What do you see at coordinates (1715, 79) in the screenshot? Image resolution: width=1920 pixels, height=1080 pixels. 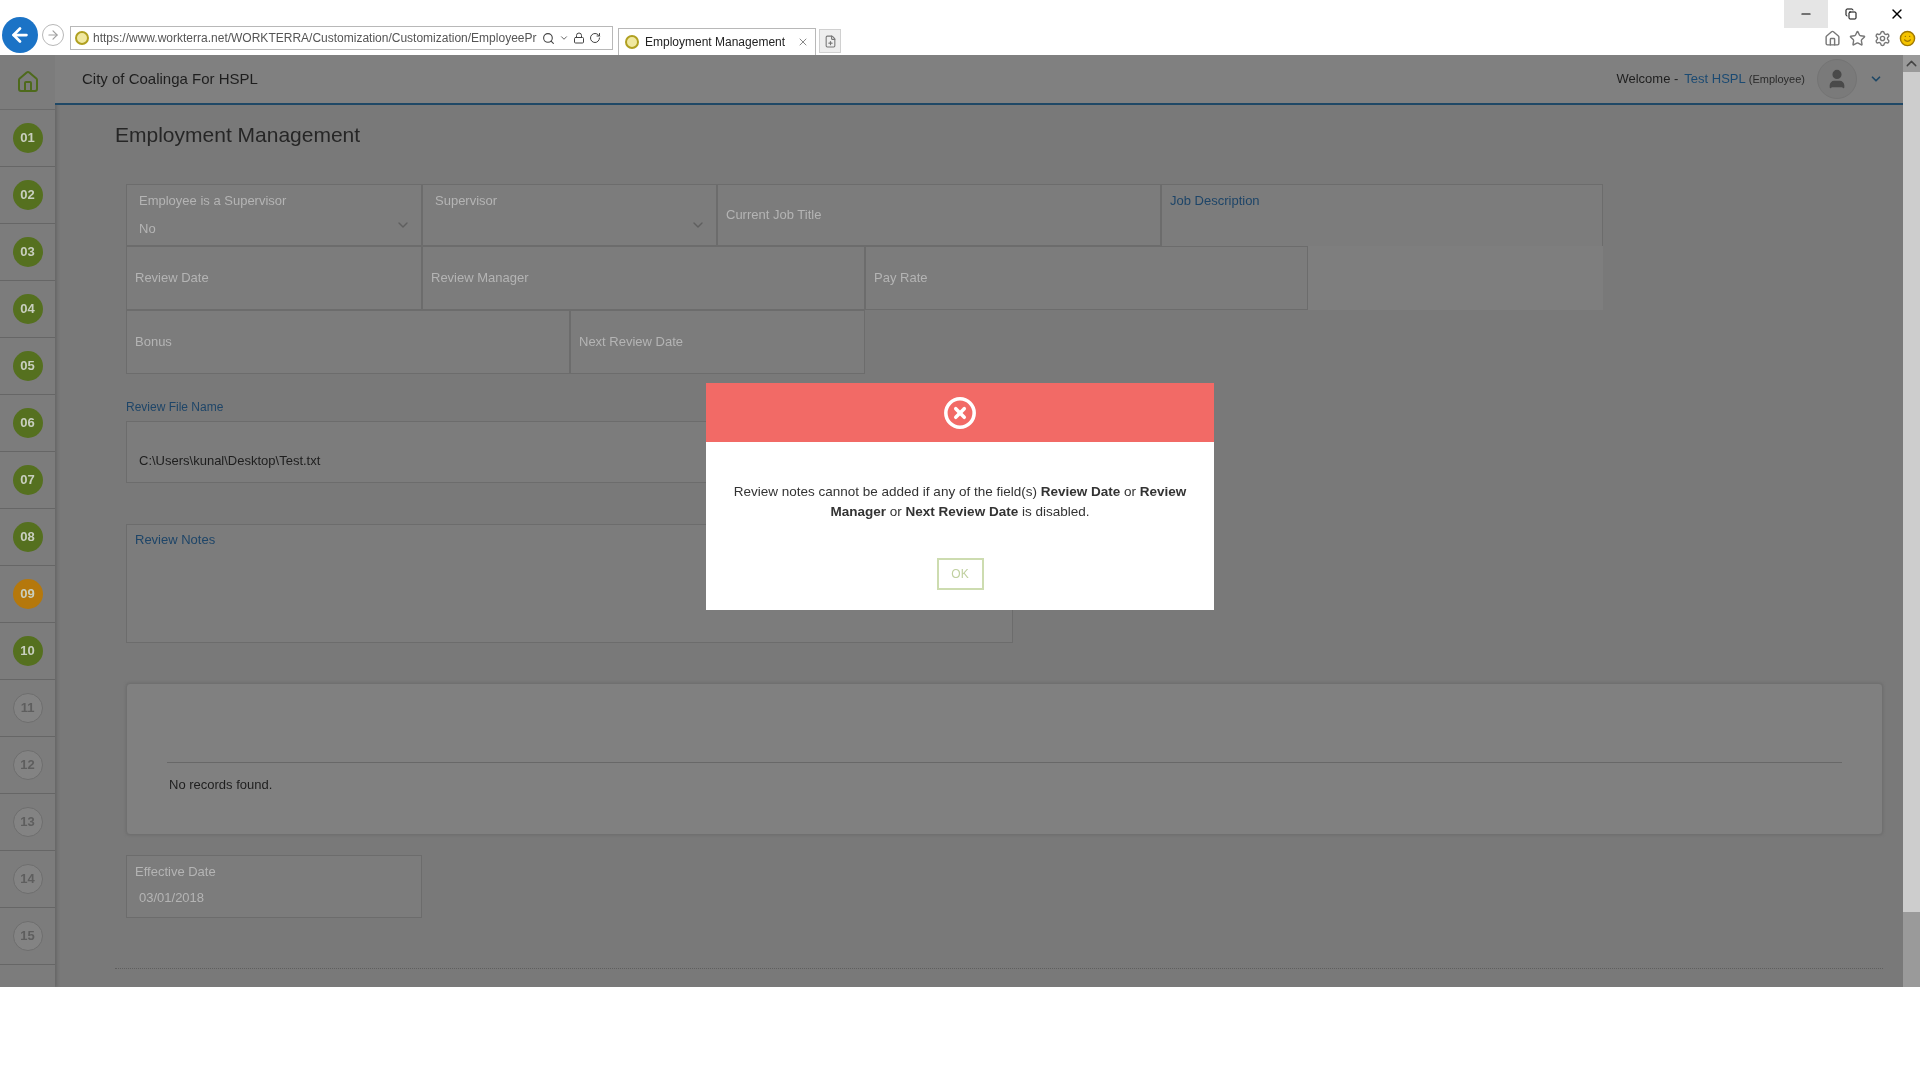 I see `user-name: Test HSPL` at bounding box center [1715, 79].